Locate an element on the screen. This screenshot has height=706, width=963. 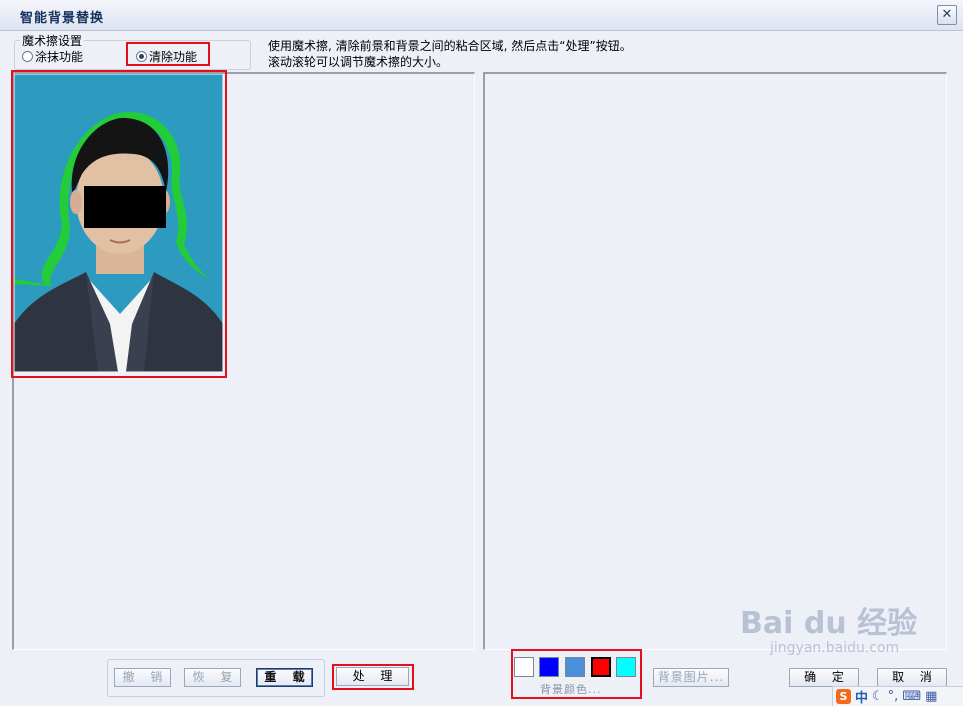
highlight-photo is located at coordinates (119, 224).